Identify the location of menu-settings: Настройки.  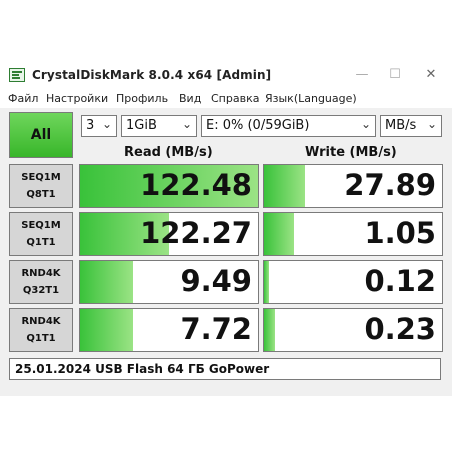
(77, 98).